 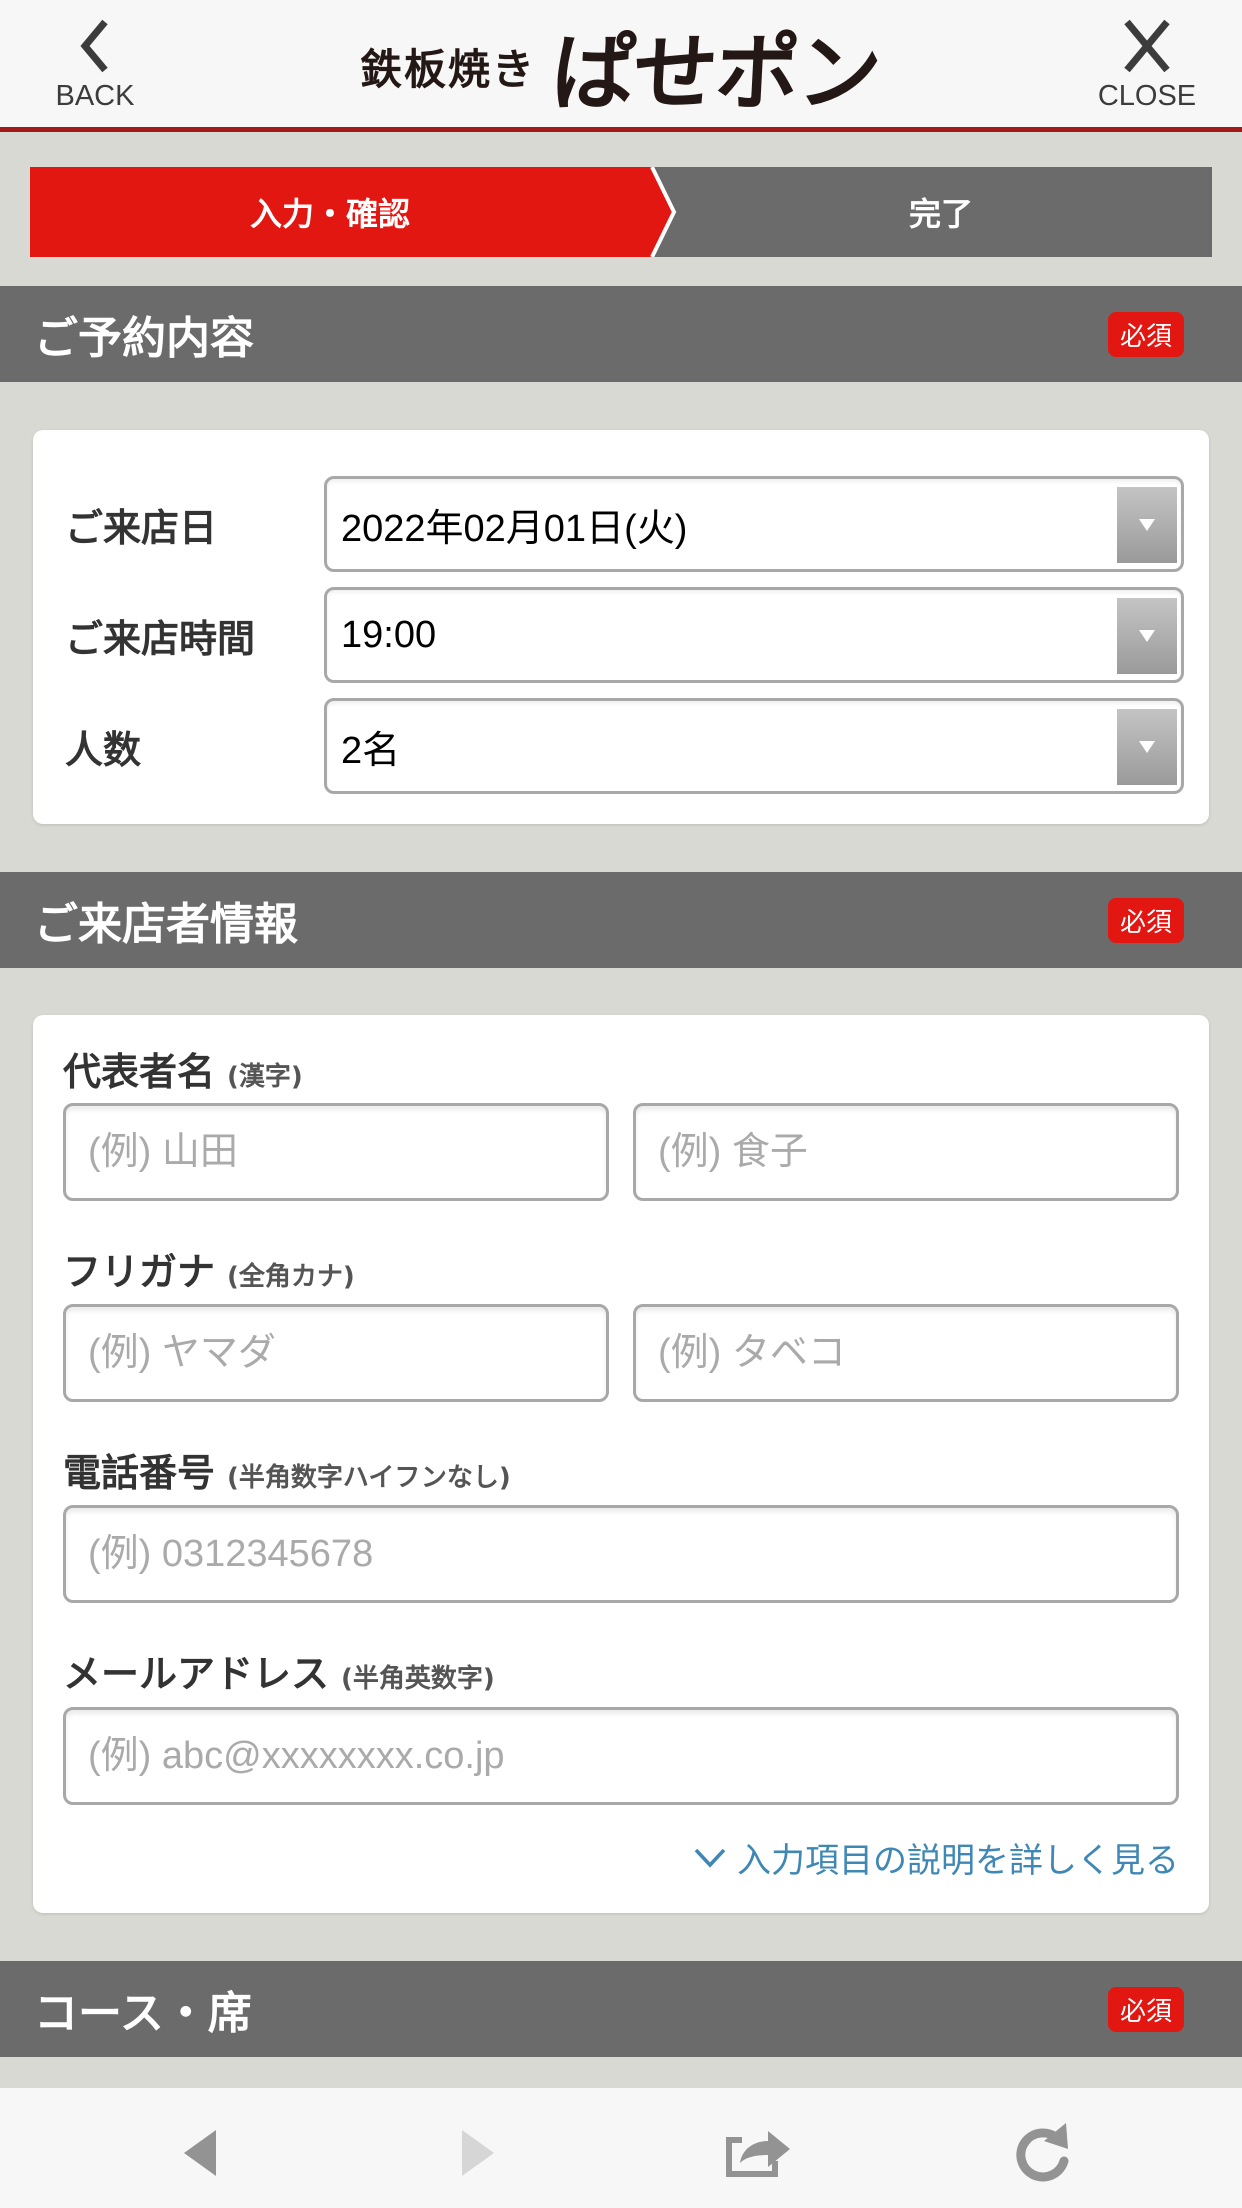 What do you see at coordinates (649, 212) in the screenshot?
I see `step-arrow-divider` at bounding box center [649, 212].